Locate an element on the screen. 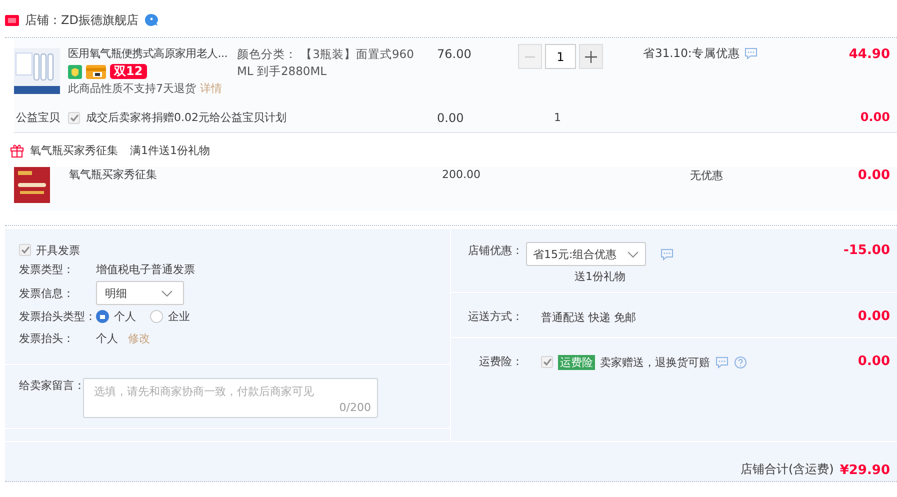 The width and height of the screenshot is (897, 497). increment-button is located at coordinates (591, 56).